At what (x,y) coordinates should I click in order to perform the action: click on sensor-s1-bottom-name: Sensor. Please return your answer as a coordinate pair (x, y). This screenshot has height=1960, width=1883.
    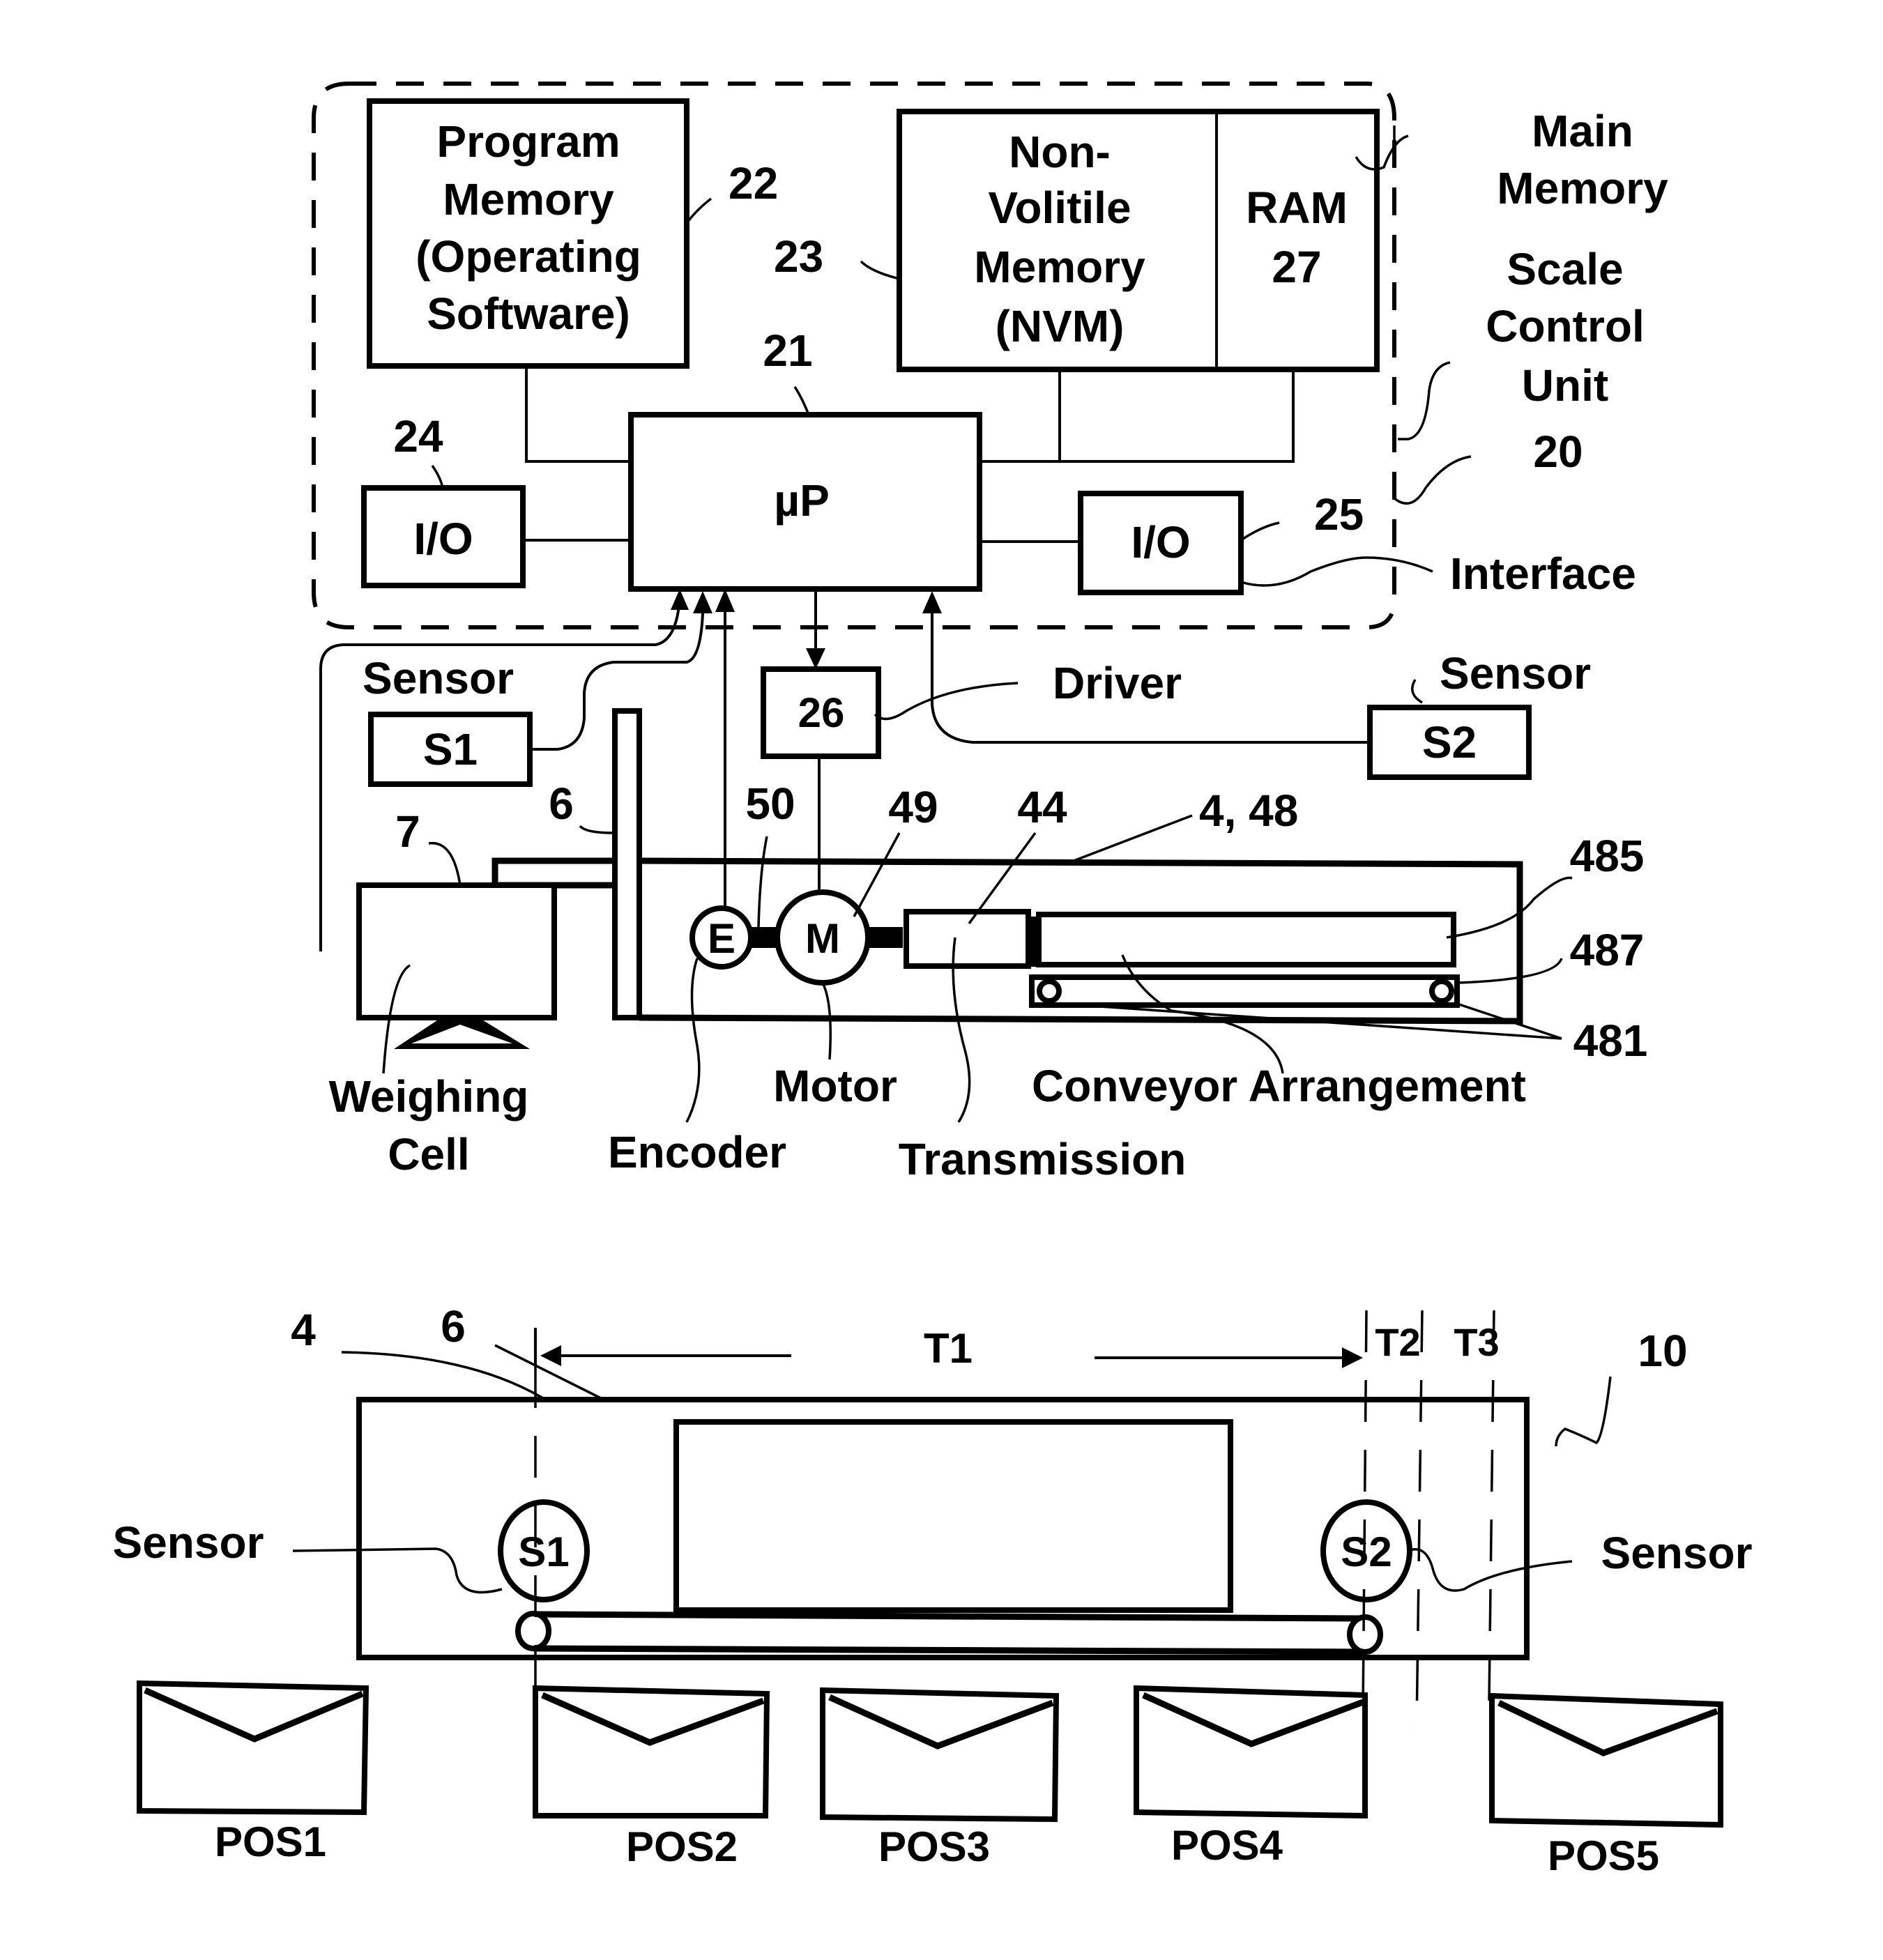
    Looking at the image, I should click on (188, 1543).